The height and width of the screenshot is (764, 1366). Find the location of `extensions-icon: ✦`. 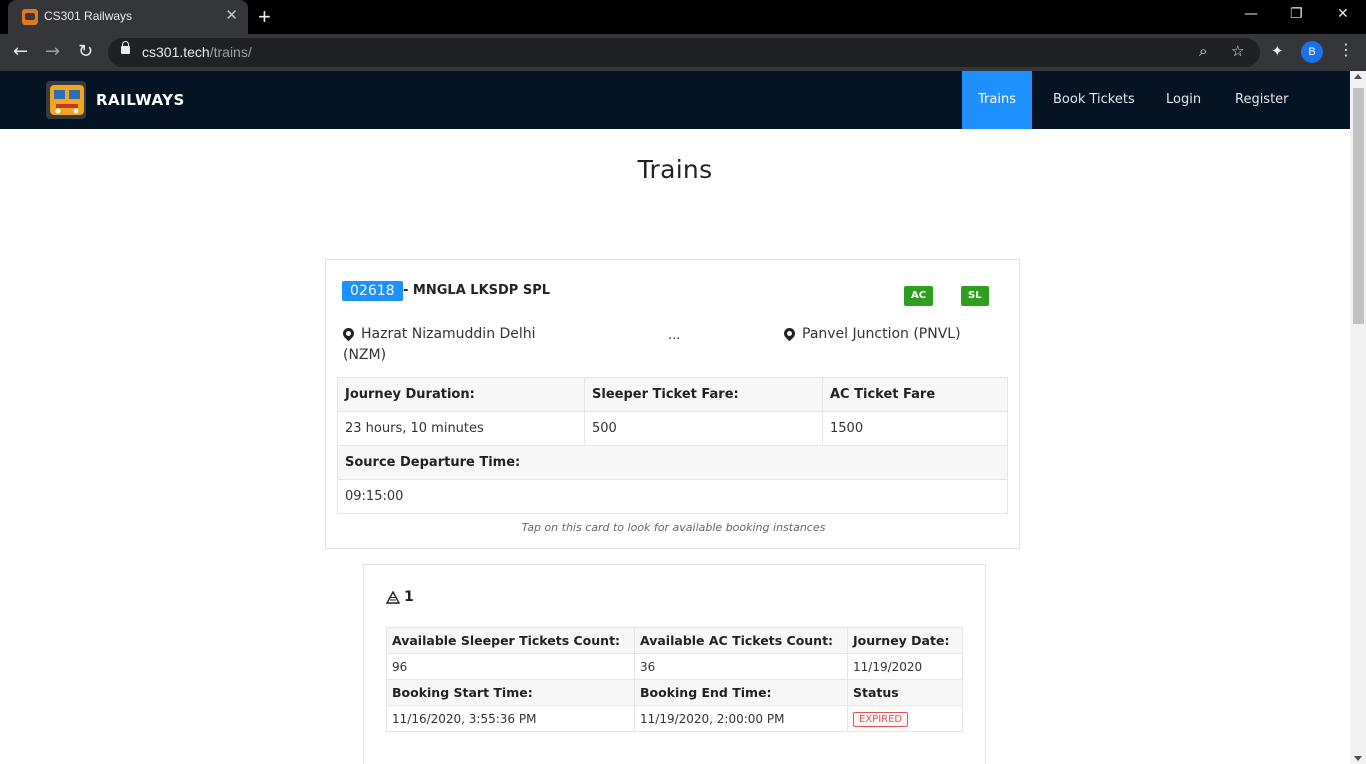

extensions-icon: ✦ is located at coordinates (1277, 51).